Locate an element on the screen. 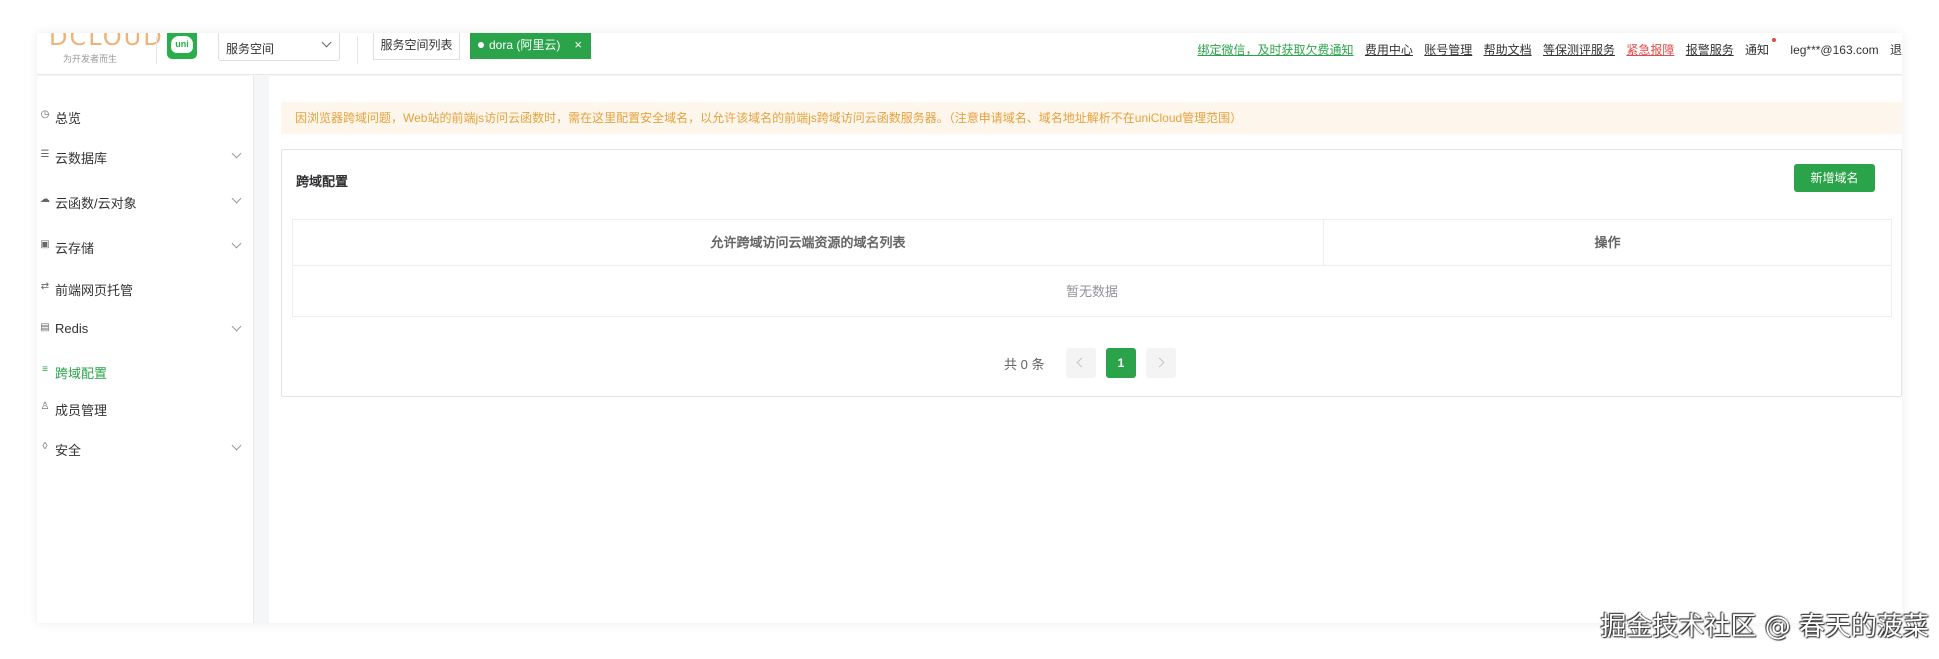  hosting-icon: ⇄ is located at coordinates (45, 286).